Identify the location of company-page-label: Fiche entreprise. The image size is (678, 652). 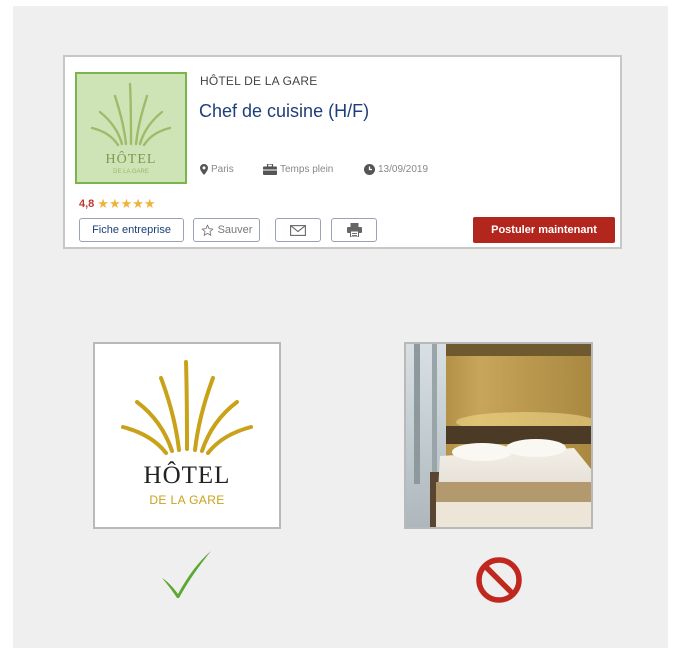
(131, 230).